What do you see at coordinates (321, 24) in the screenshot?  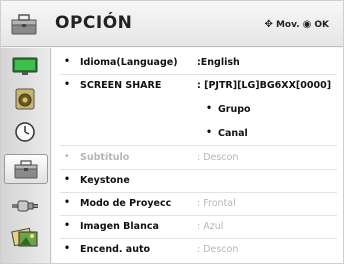 I see `ok-hint-label: OK` at bounding box center [321, 24].